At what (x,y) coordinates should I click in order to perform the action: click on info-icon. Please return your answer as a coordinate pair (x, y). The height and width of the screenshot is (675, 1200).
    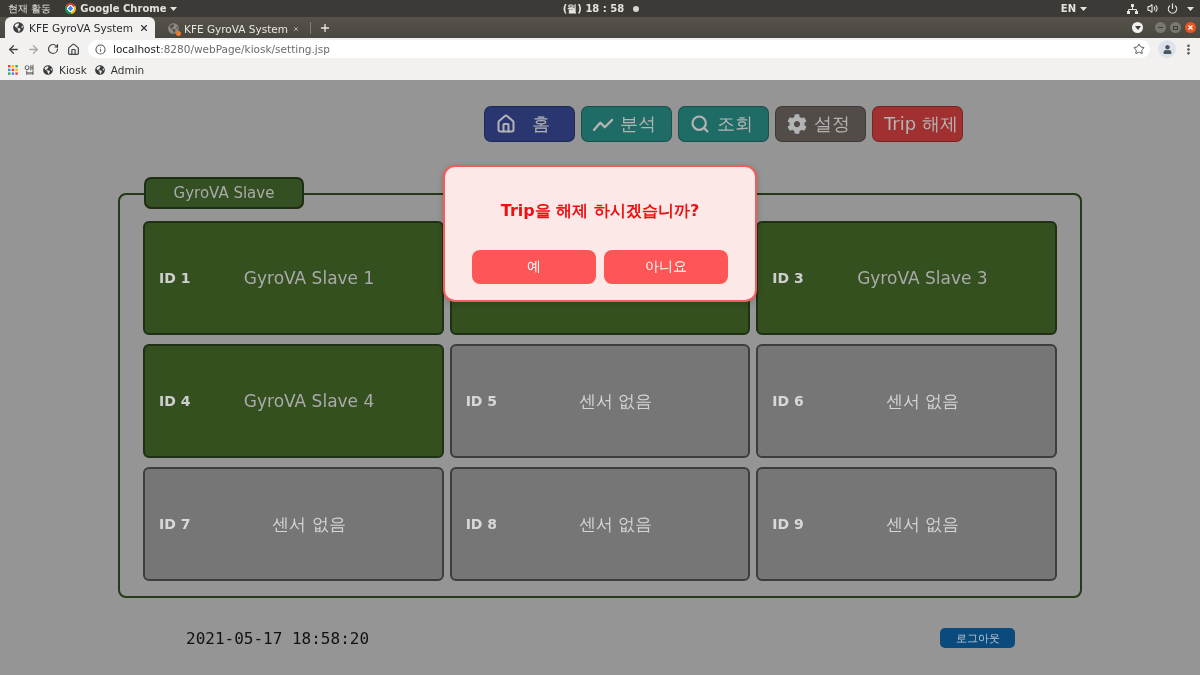
    Looking at the image, I should click on (100, 49).